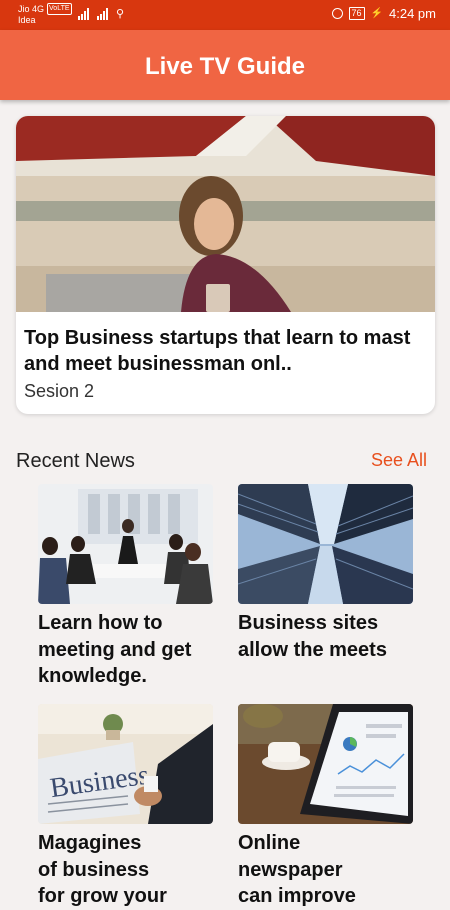 The height and width of the screenshot is (910, 450). I want to click on news-title: Magagines of business for grow your, so click(102, 869).